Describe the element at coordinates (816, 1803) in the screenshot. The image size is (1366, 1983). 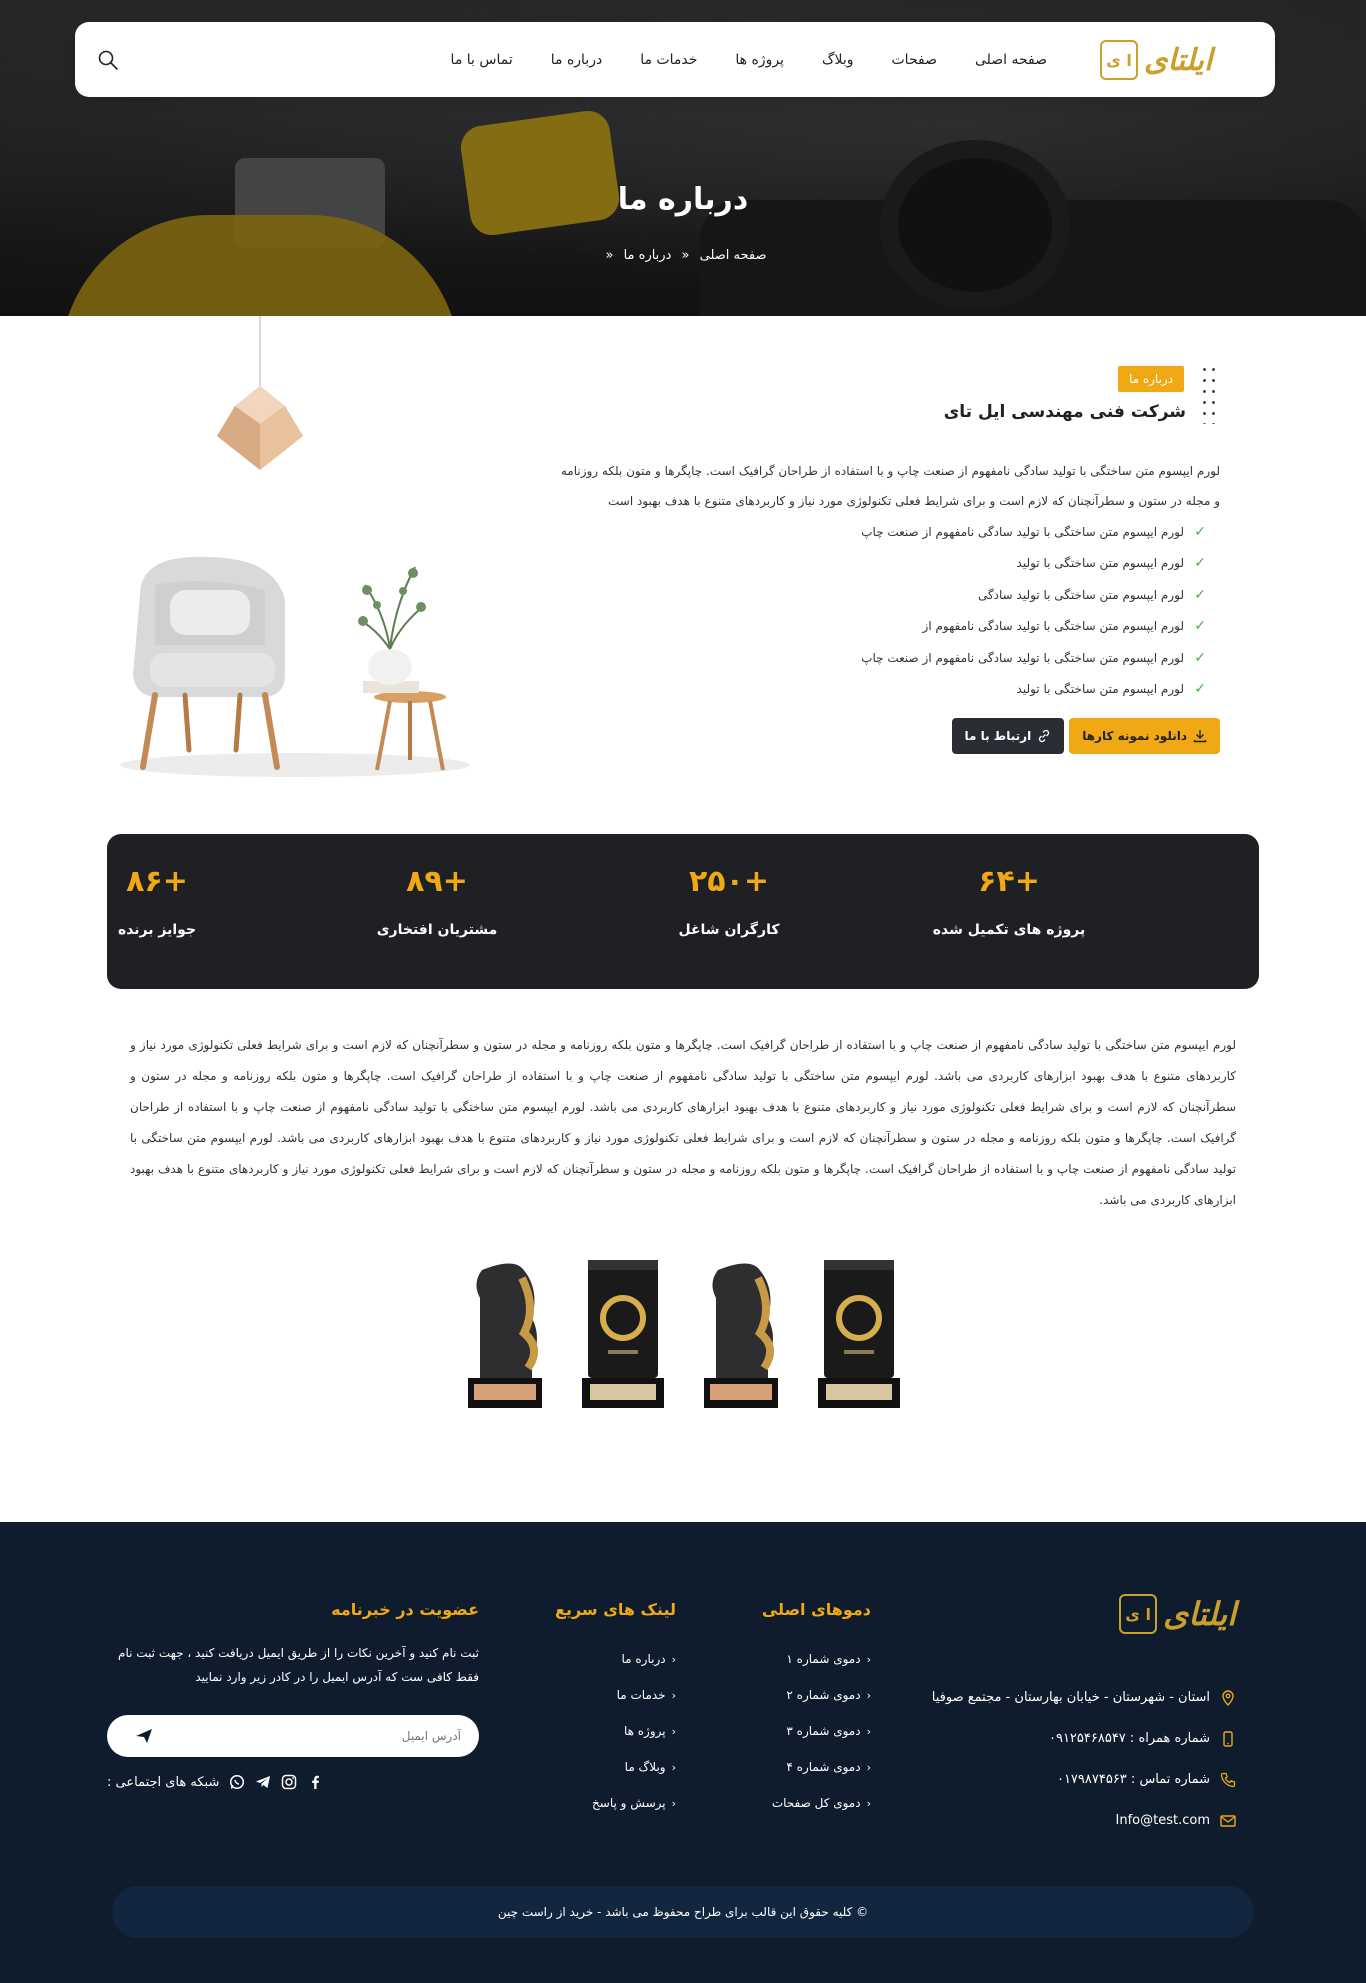
I see `footer-link: ‹ دموی کل صفحات` at that location.